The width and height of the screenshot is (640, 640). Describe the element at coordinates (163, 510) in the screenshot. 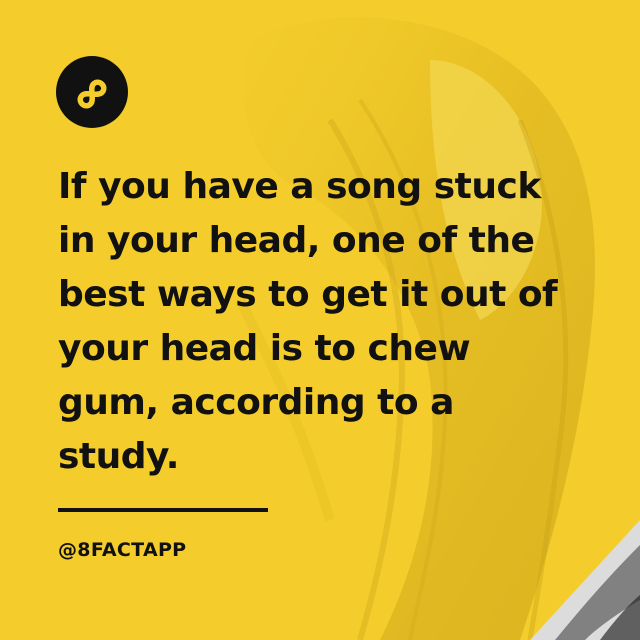

I see `divider` at that location.